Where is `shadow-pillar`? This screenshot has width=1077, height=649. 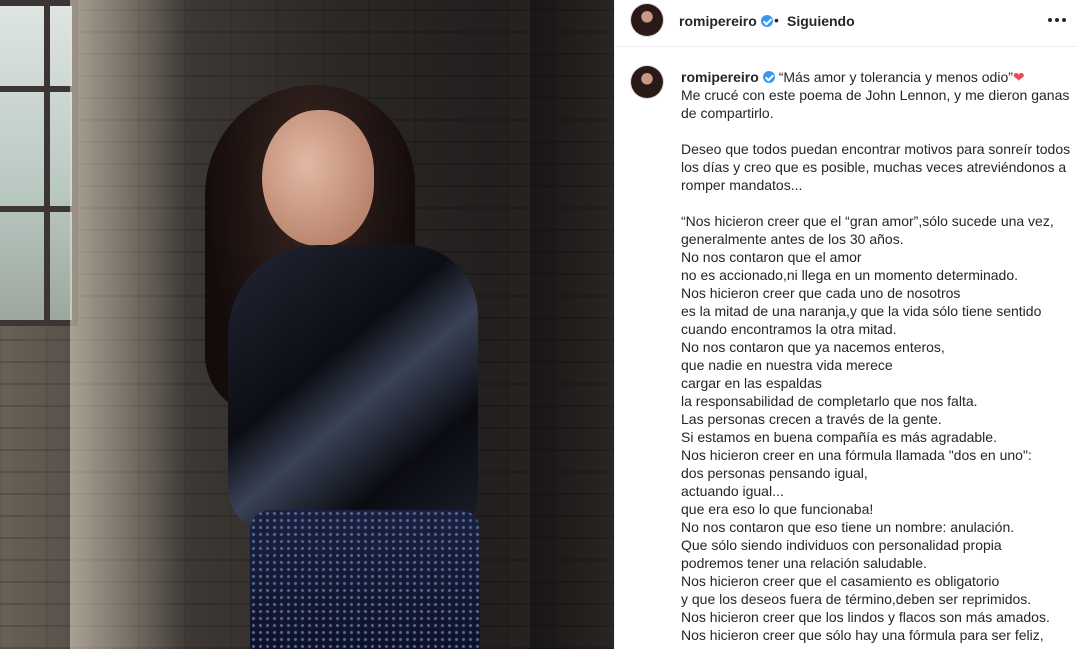
shadow-pillar is located at coordinates (572, 324).